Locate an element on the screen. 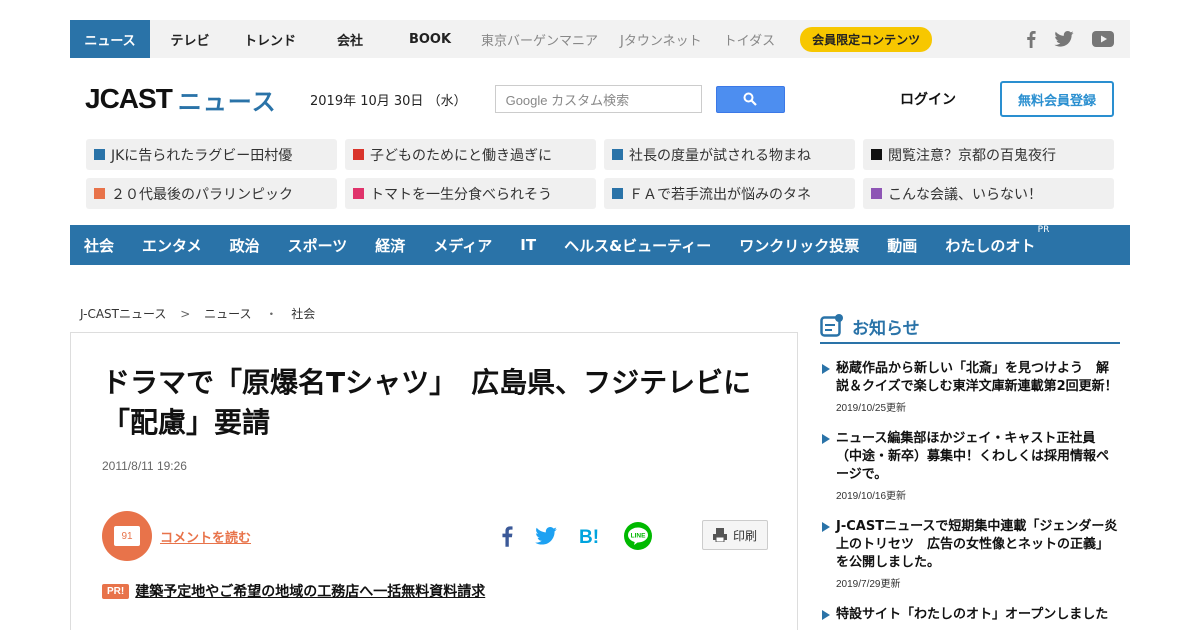 The image size is (1200, 630). category-one-click-vote: ワンクリック投票 is located at coordinates (799, 245).